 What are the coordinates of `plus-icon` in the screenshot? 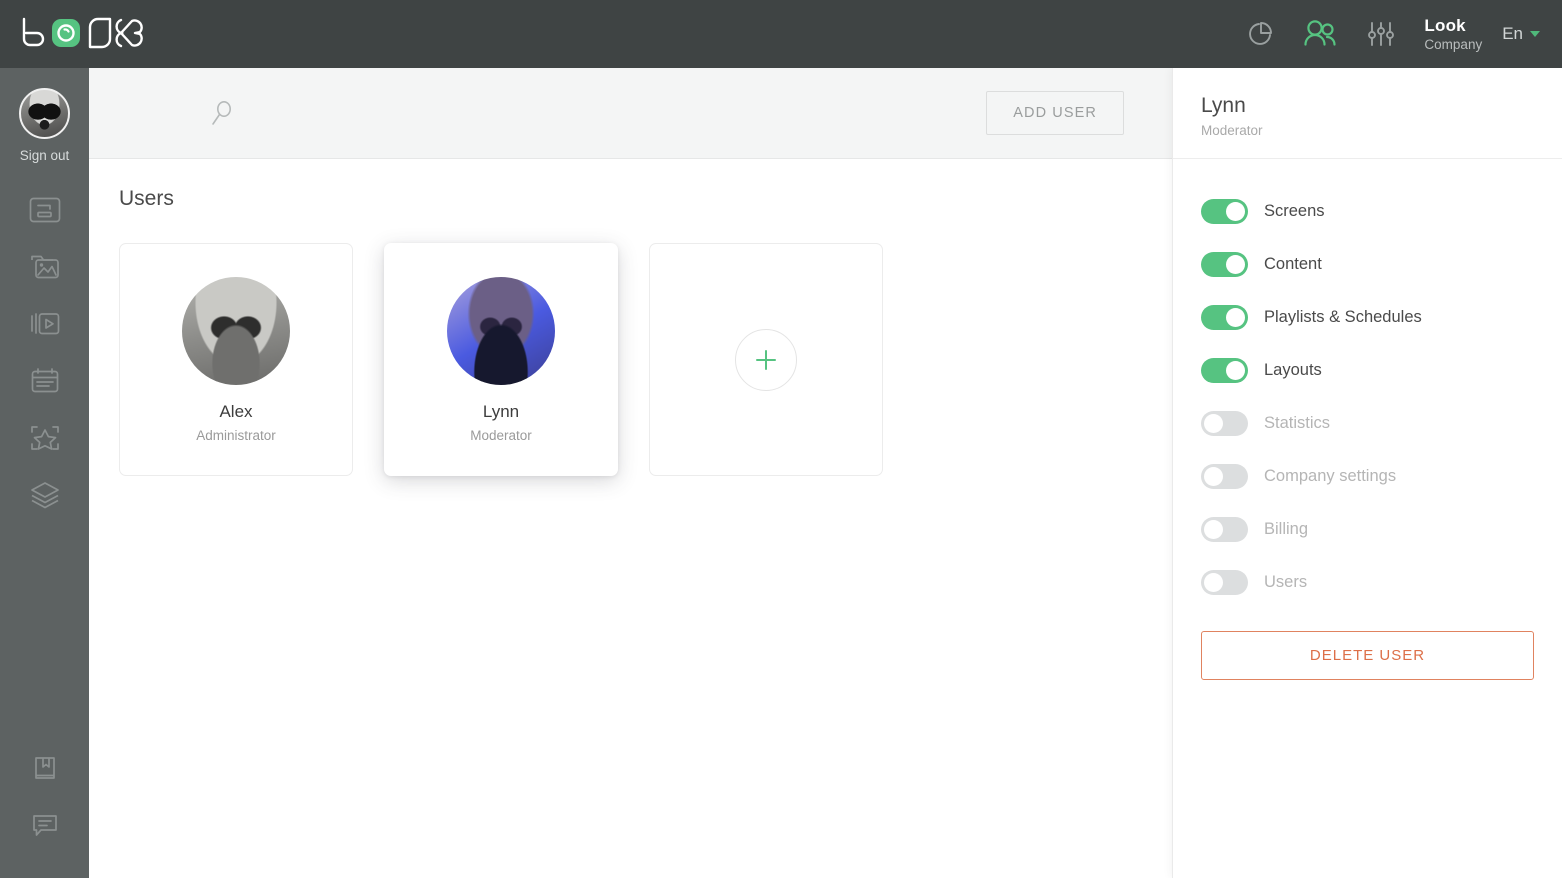 It's located at (766, 359).